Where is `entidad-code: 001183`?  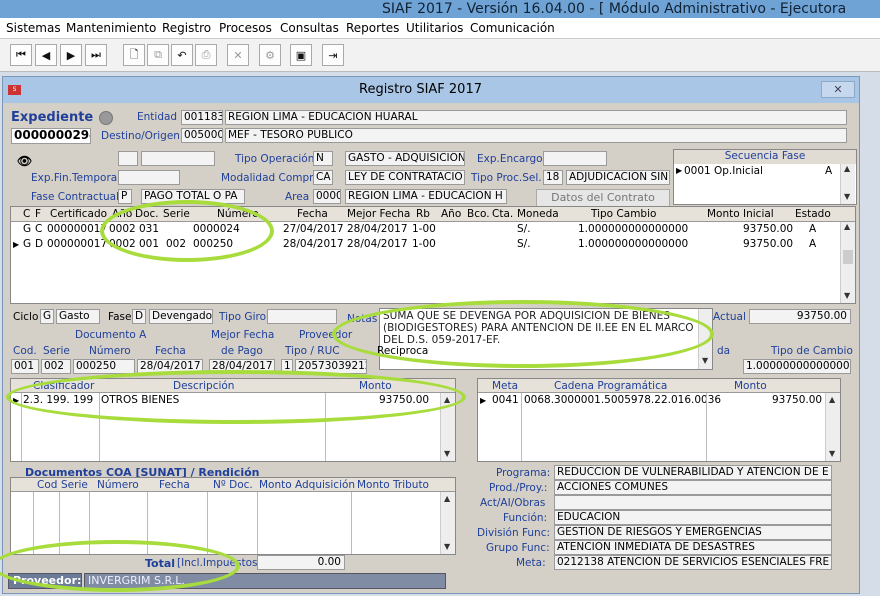 entidad-code: 001183 is located at coordinates (202, 117).